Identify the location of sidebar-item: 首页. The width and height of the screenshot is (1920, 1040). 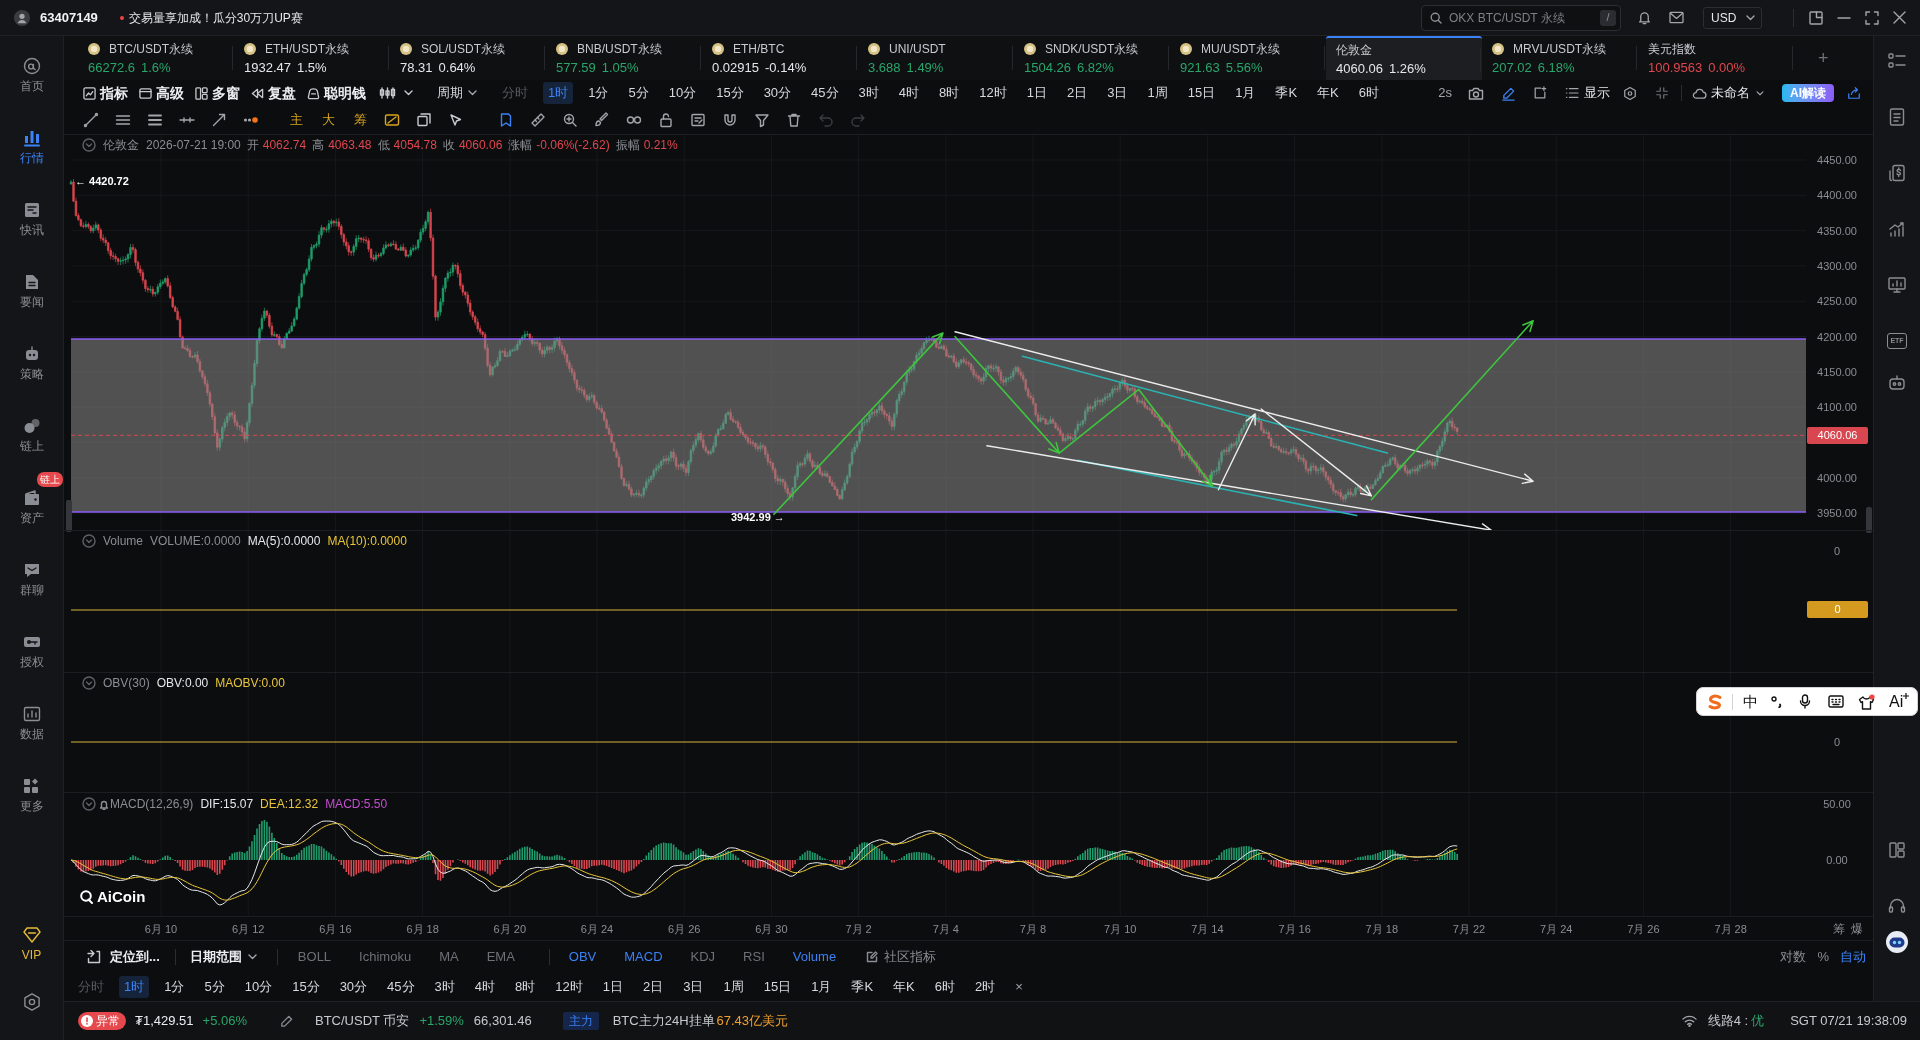
(31, 75).